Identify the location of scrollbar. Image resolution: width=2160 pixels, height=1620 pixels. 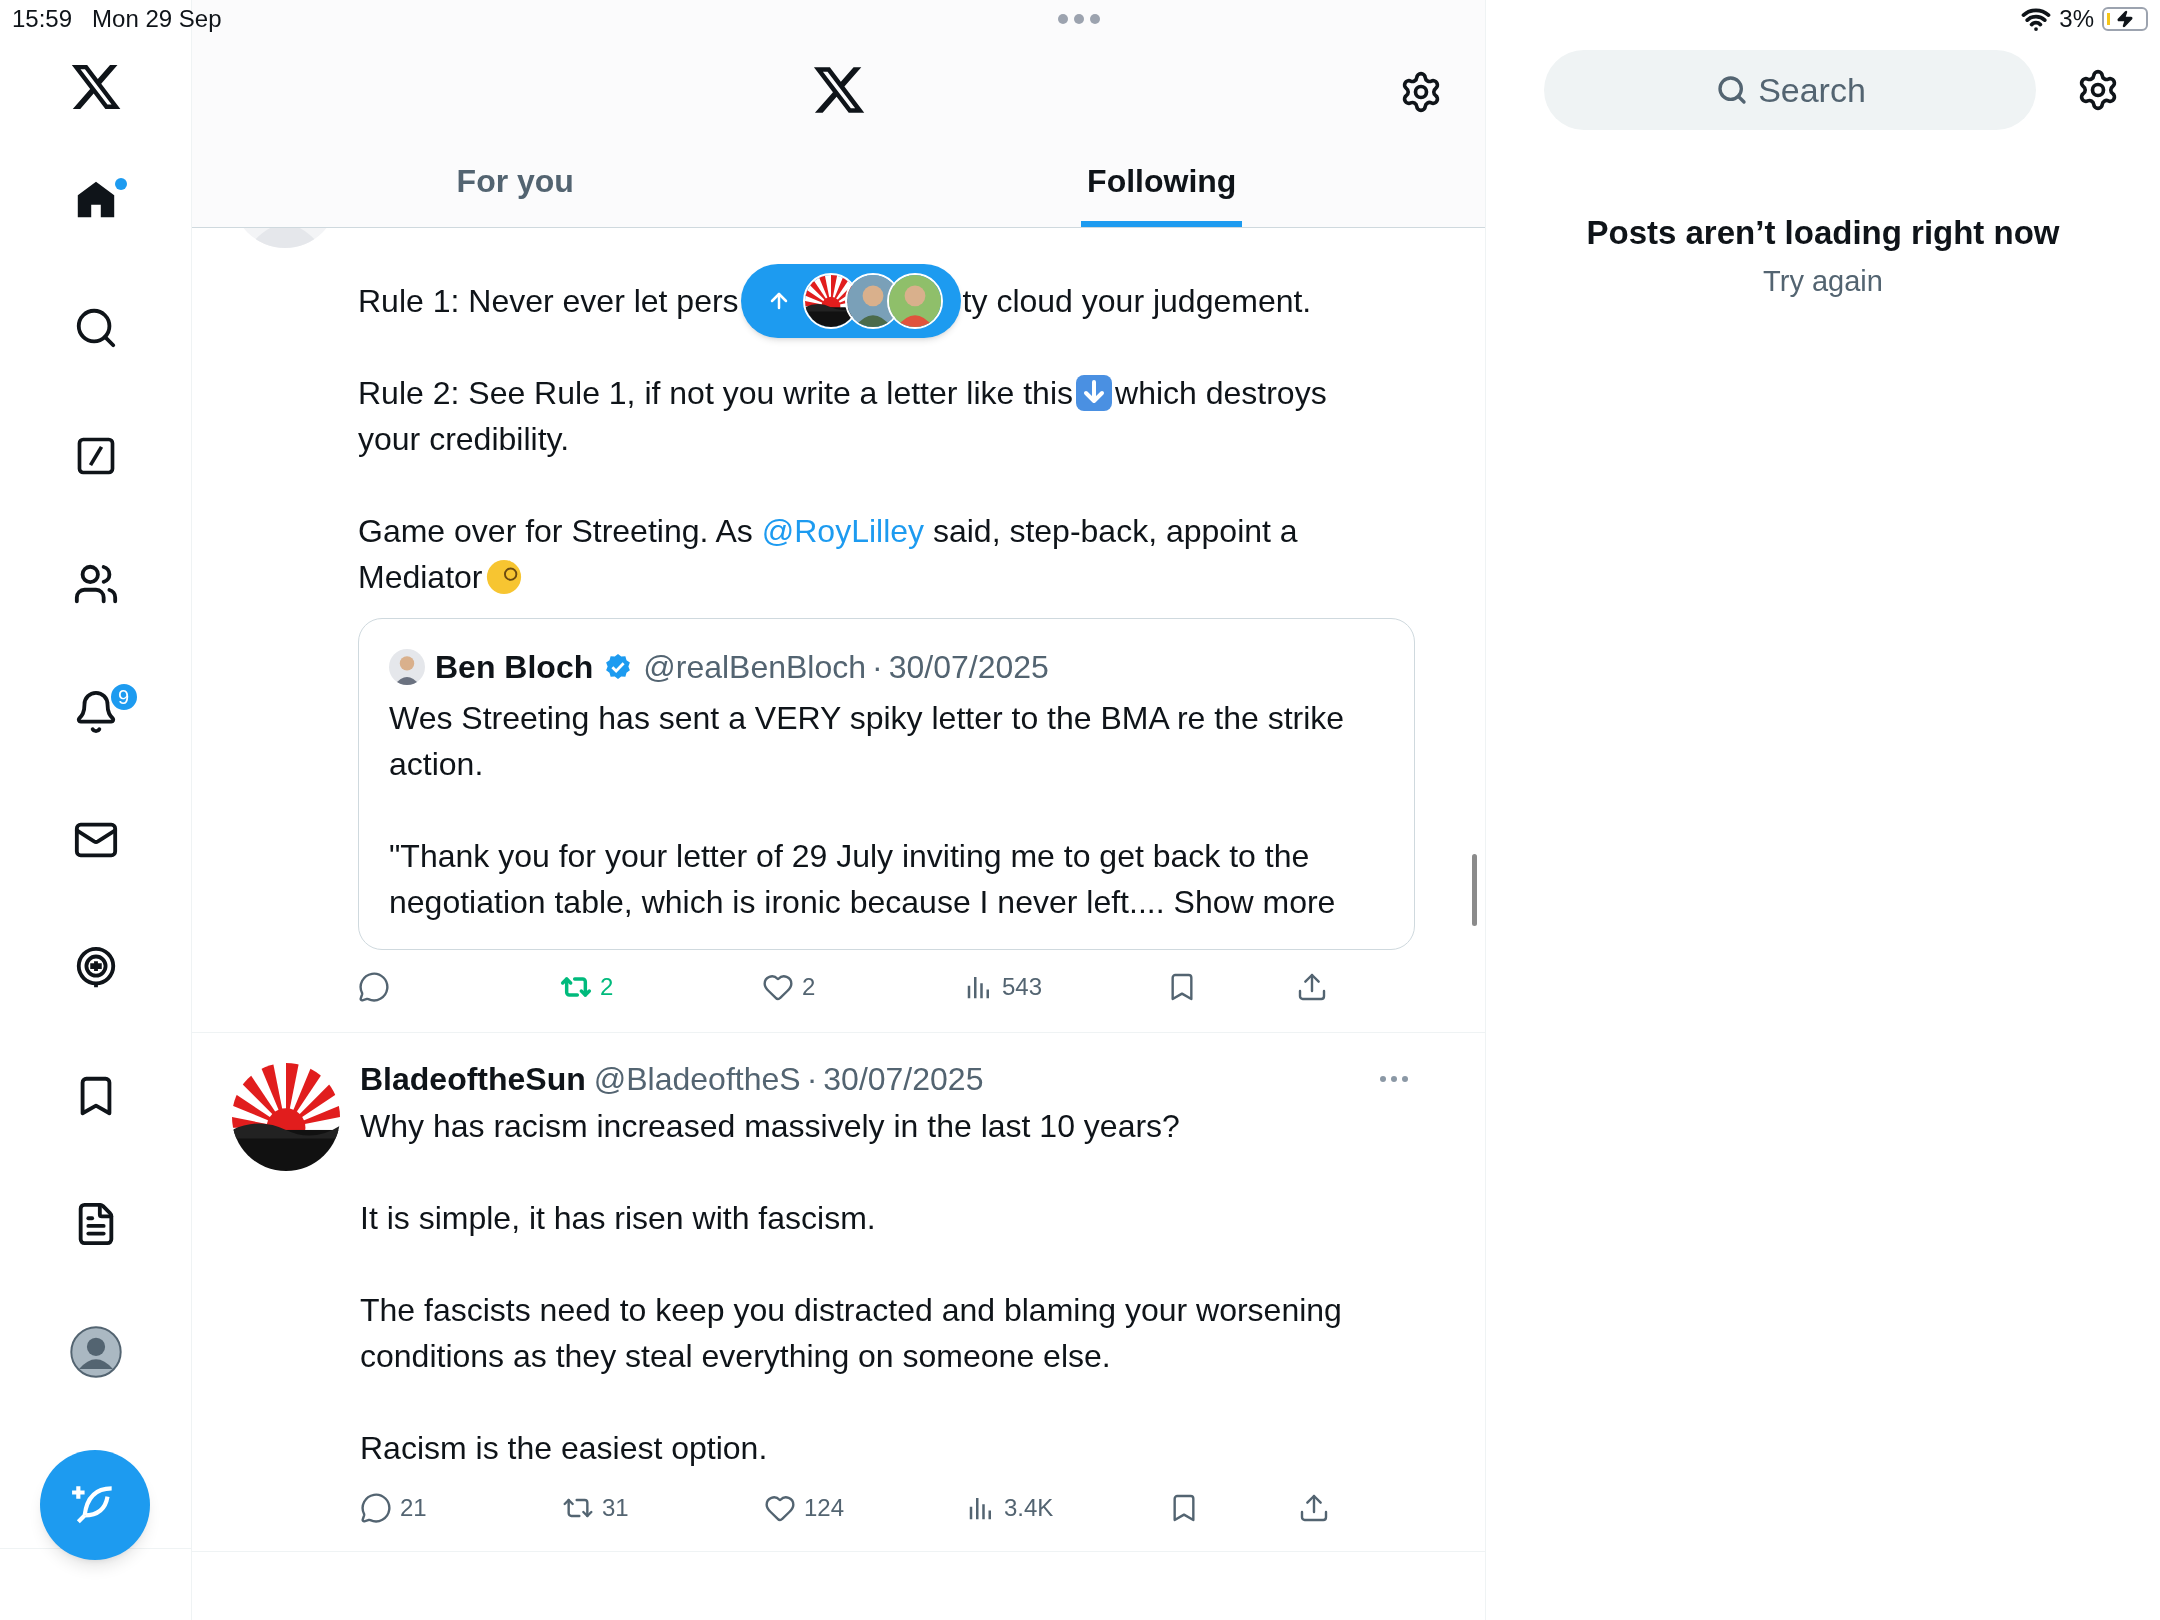
(1474, 890).